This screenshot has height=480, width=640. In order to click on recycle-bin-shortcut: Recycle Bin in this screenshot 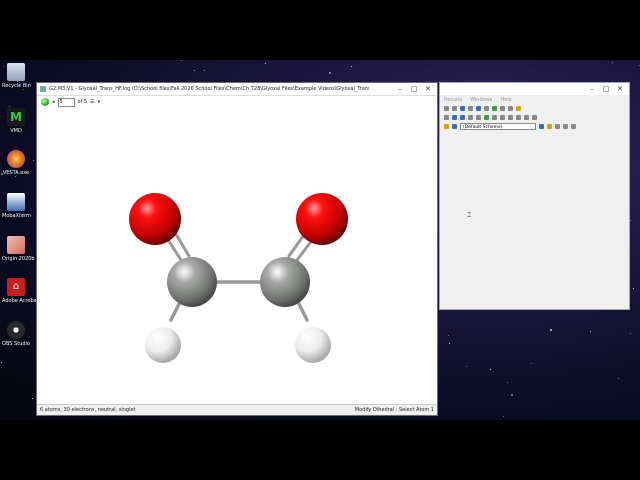, I will do `click(16, 76)`.